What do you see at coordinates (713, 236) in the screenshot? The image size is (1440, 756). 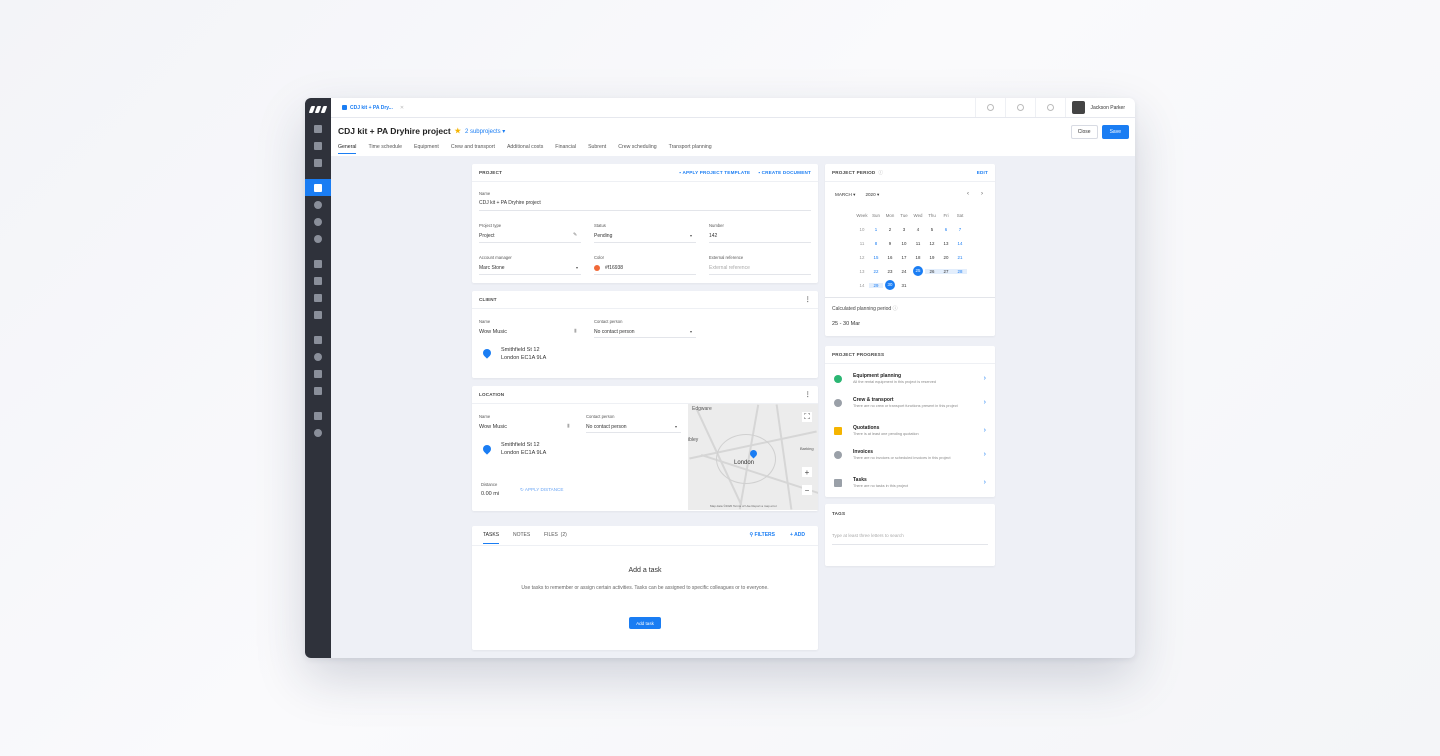 I see `number-field: 142` at bounding box center [713, 236].